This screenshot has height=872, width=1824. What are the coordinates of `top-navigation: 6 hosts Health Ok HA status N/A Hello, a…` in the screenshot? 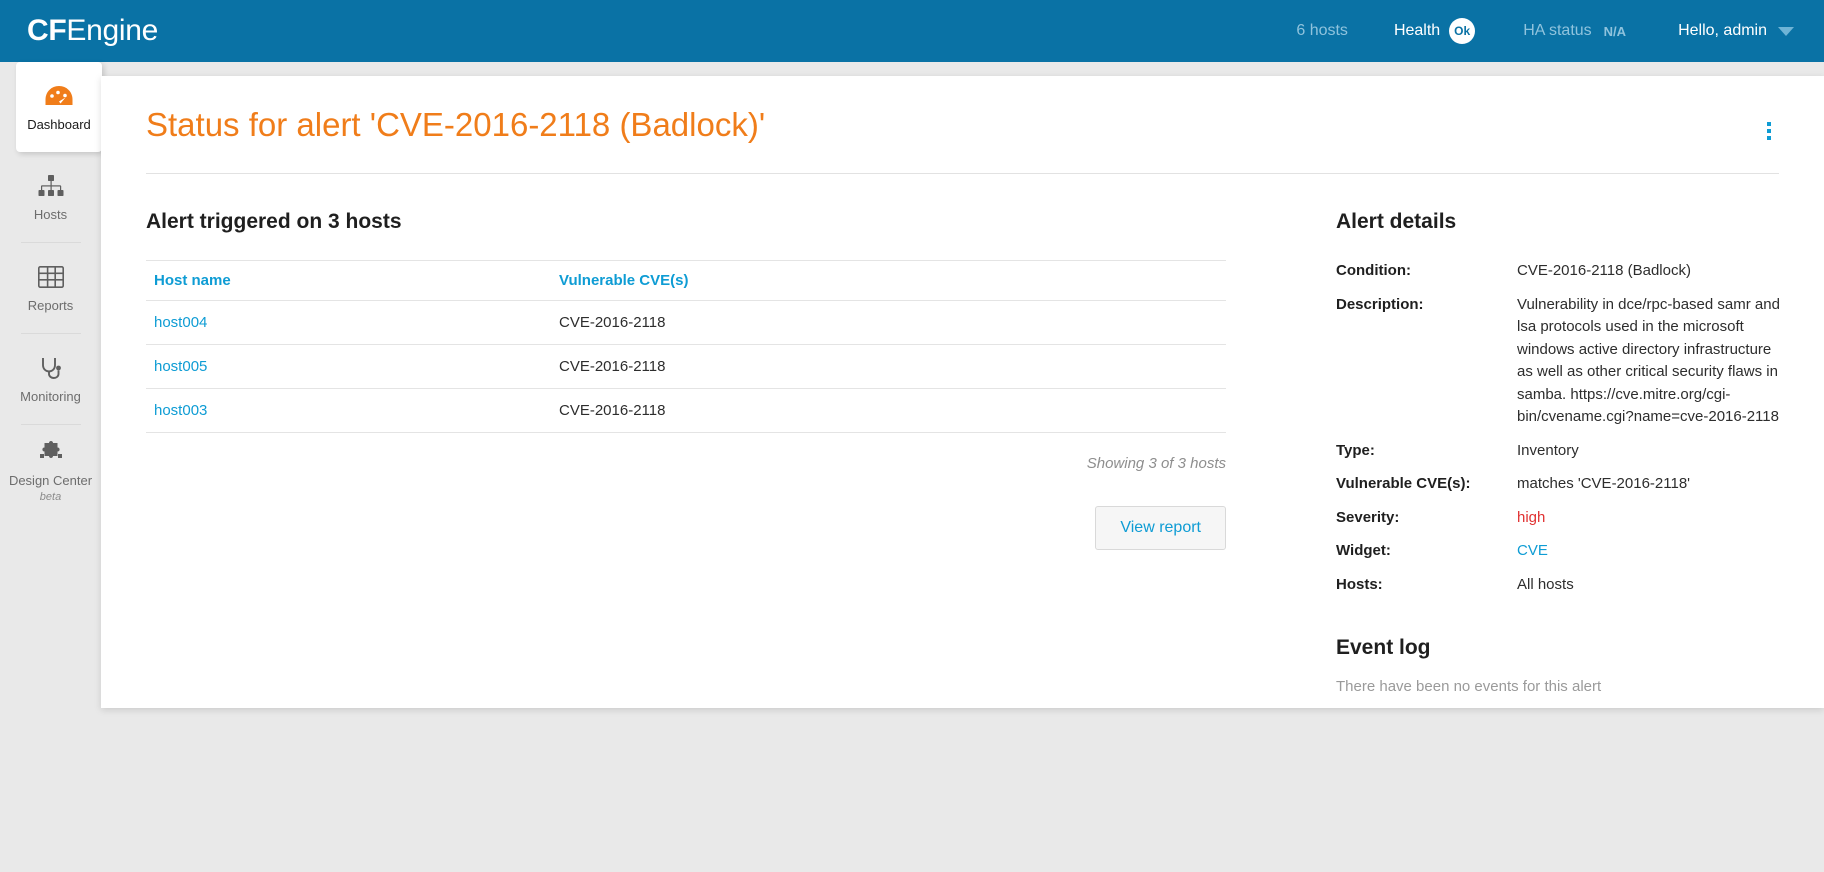 It's located at (1545, 31).